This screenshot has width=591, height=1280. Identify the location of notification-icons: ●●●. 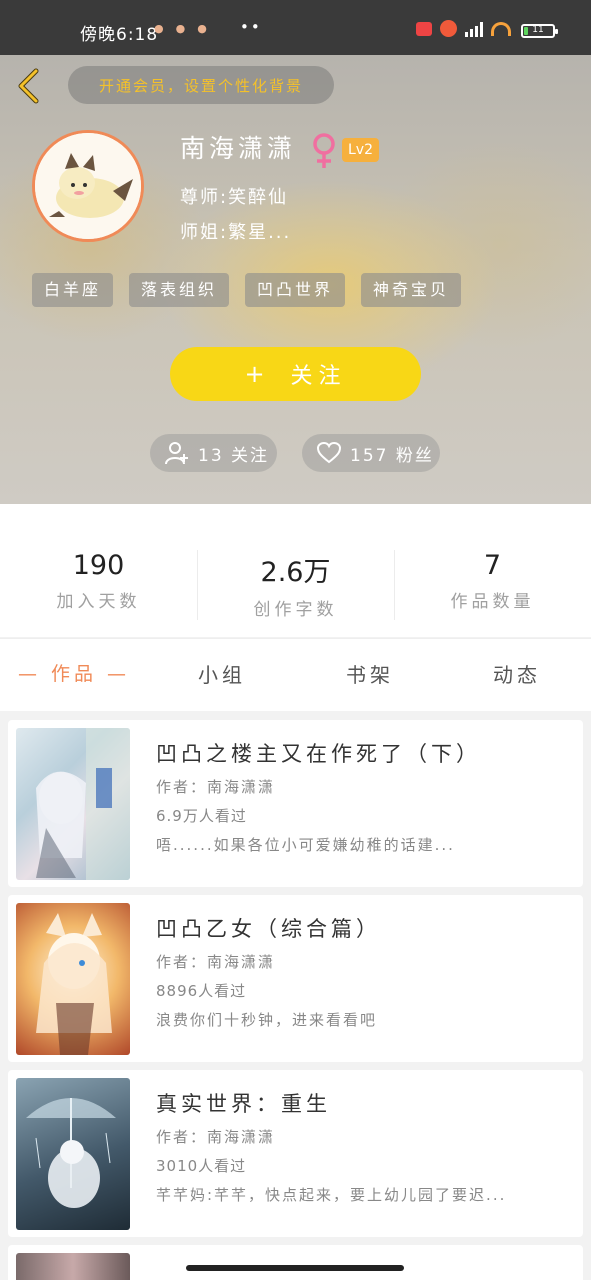
(186, 28).